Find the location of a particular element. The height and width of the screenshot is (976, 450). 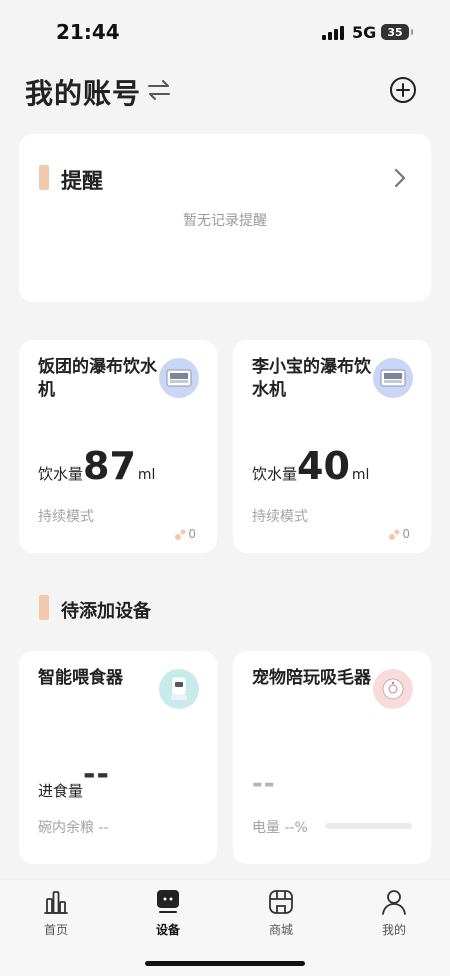

reminder-title: 提醒 is located at coordinates (82, 181).